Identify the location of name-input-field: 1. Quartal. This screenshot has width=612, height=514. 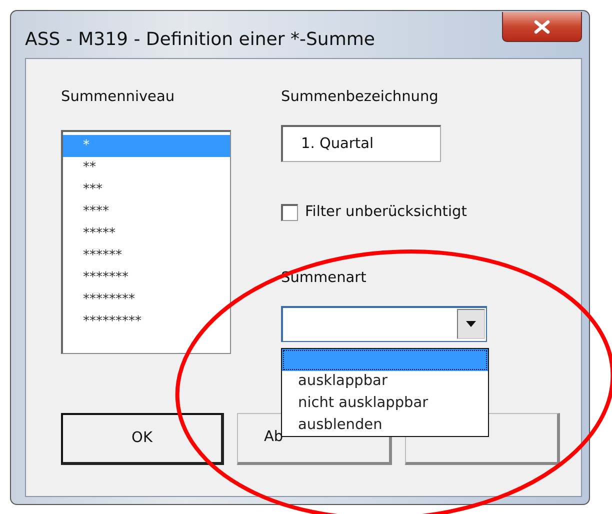
(361, 143).